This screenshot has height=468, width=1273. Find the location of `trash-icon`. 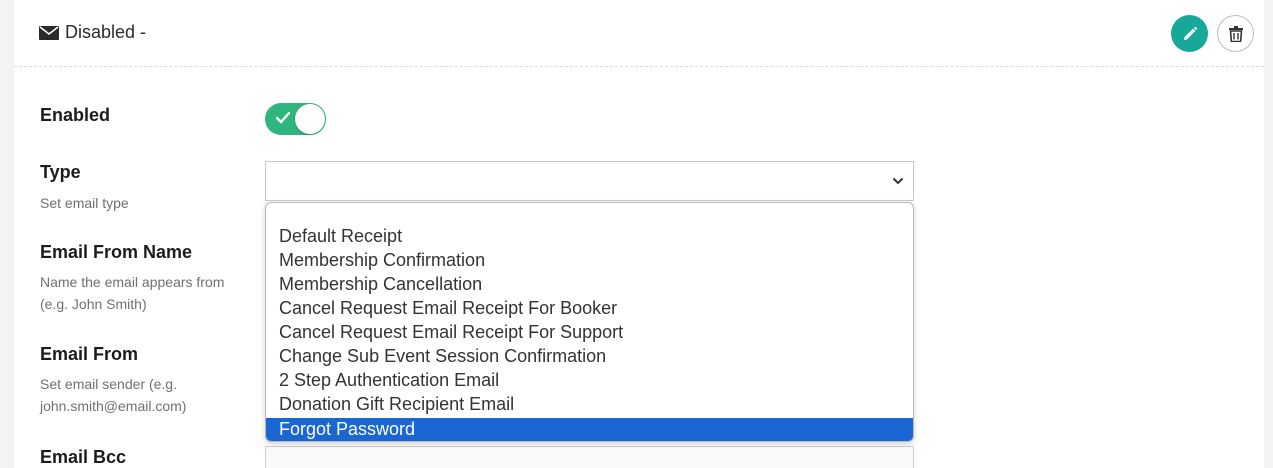

trash-icon is located at coordinates (1235, 33).